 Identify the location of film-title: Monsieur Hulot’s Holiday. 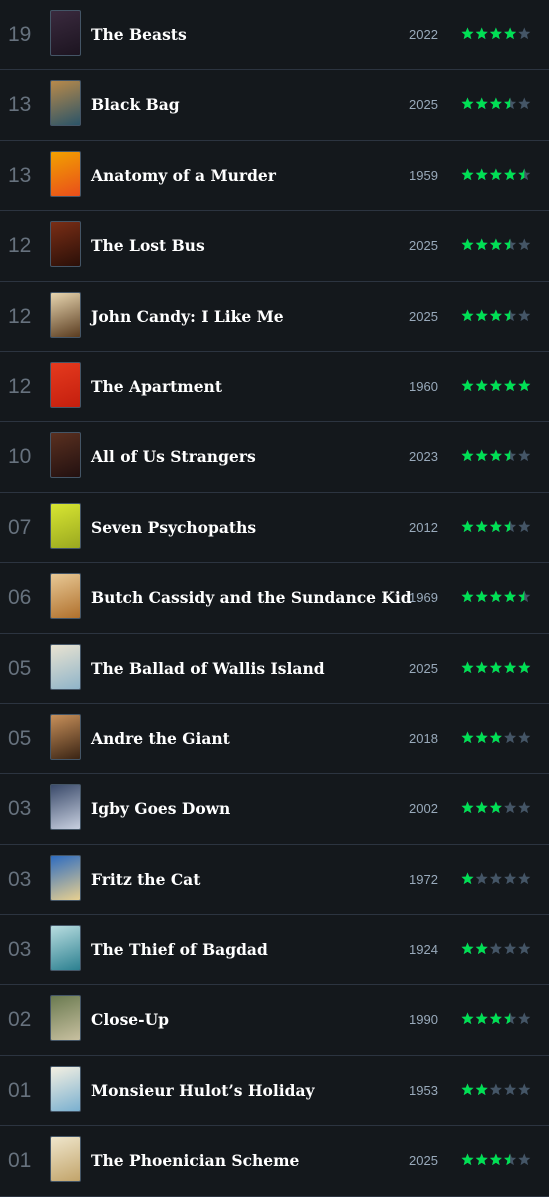
(203, 1091).